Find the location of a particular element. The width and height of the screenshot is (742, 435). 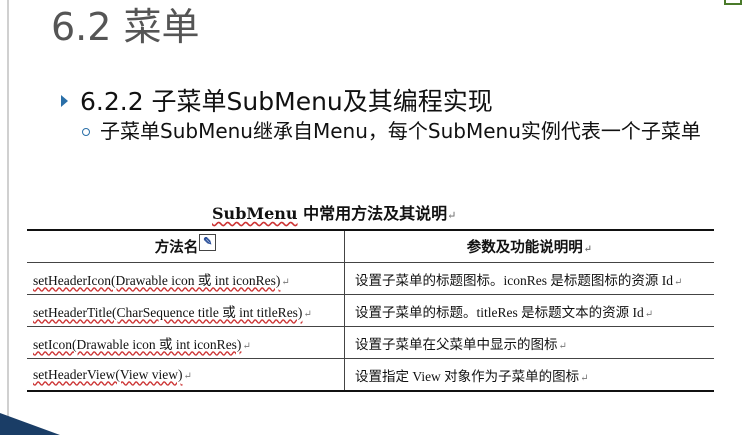

bullet-level1-text: 6.2.2 子菜单SubMenu及其编程实现 is located at coordinates (286, 101).